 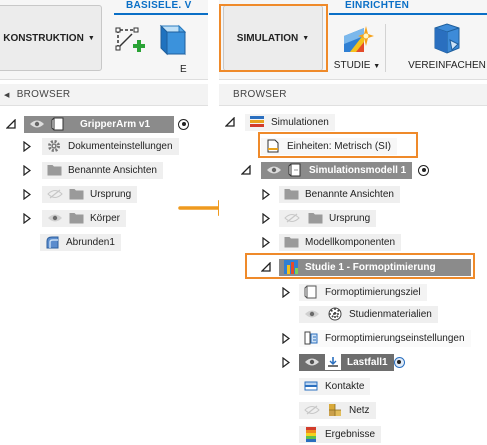 What do you see at coordinates (385, 48) in the screenshot?
I see `toolbar-separator` at bounding box center [385, 48].